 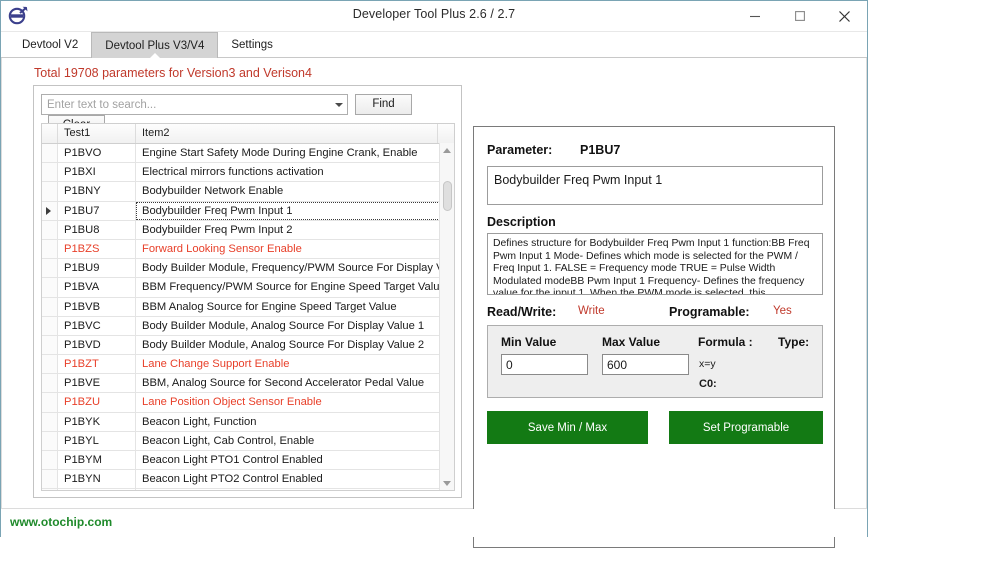 I want to click on minimize-button, so click(x=754, y=16).